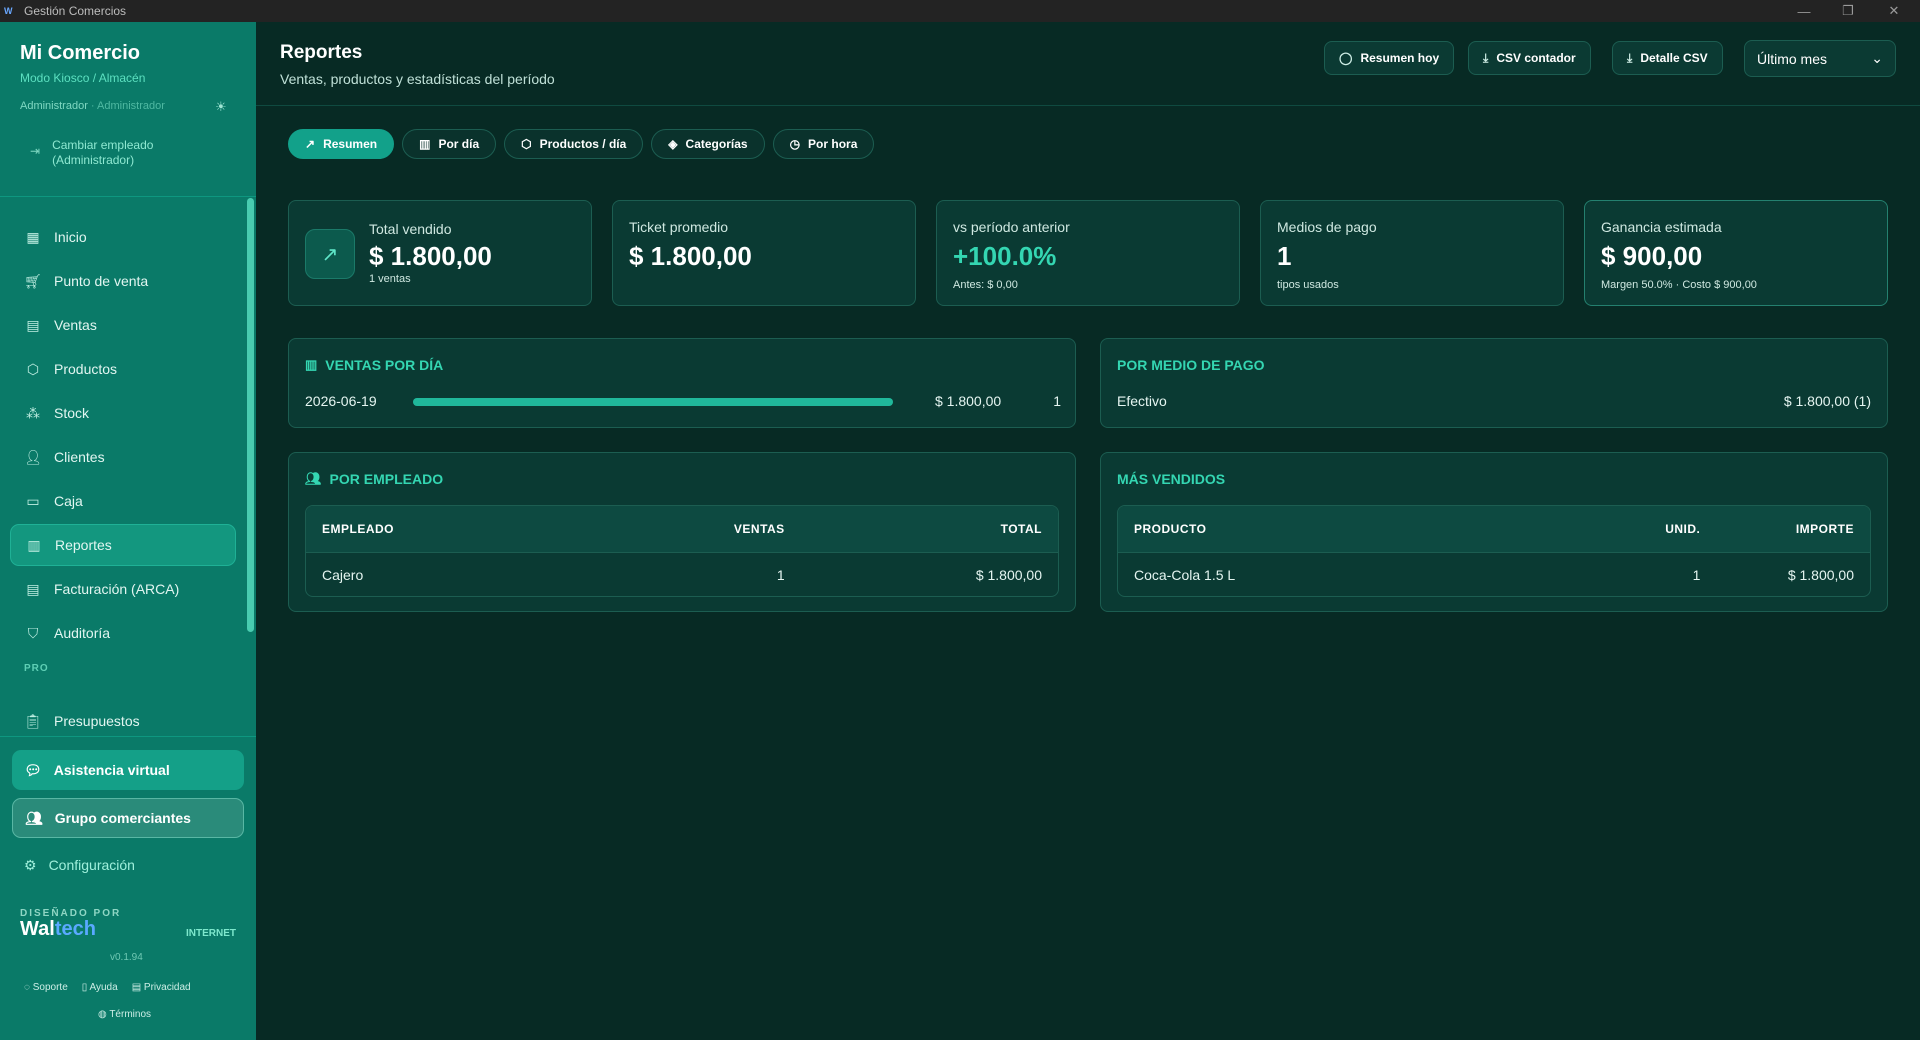 Image resolution: width=1920 pixels, height=1040 pixels. What do you see at coordinates (222, 107) in the screenshot?
I see `theme-toggle-sun-icon: ☀` at bounding box center [222, 107].